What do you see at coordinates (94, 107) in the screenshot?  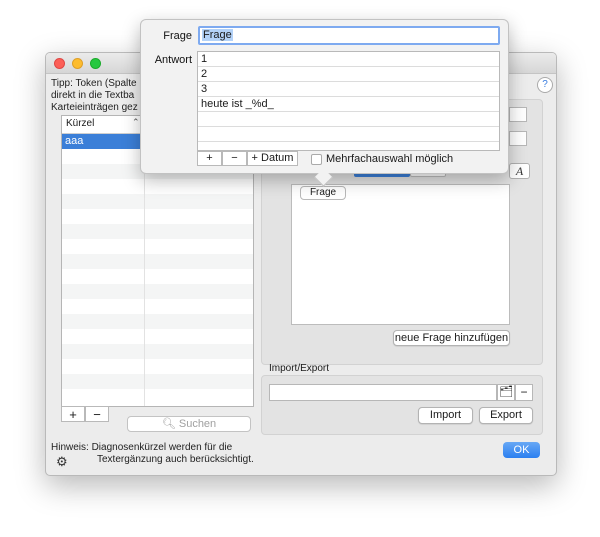 I see `tip-line: Karteieinträgen gez` at bounding box center [94, 107].